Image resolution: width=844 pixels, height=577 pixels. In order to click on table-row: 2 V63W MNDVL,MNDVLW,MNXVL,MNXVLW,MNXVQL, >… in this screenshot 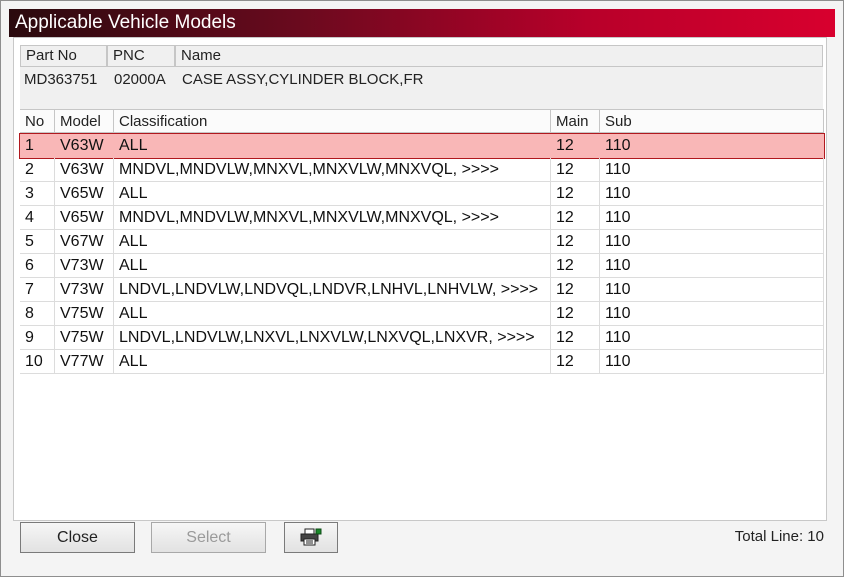, I will do `click(422, 170)`.